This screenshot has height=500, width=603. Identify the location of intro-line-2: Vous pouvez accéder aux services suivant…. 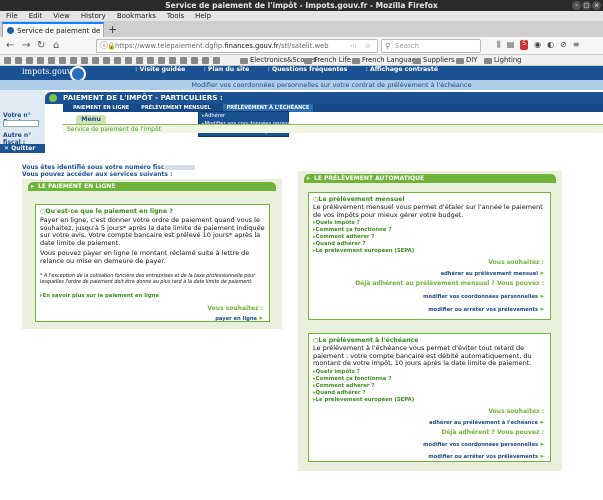
(97, 174).